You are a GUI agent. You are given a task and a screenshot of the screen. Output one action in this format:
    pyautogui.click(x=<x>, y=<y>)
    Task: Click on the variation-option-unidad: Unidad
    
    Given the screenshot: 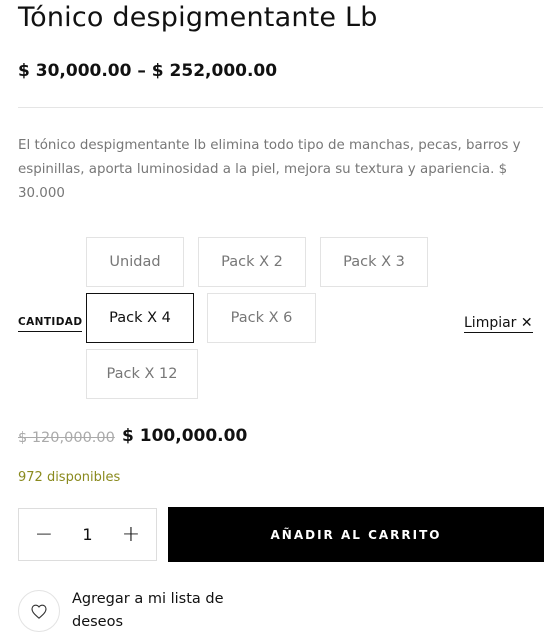 What is the action you would take?
    pyautogui.click(x=135, y=262)
    